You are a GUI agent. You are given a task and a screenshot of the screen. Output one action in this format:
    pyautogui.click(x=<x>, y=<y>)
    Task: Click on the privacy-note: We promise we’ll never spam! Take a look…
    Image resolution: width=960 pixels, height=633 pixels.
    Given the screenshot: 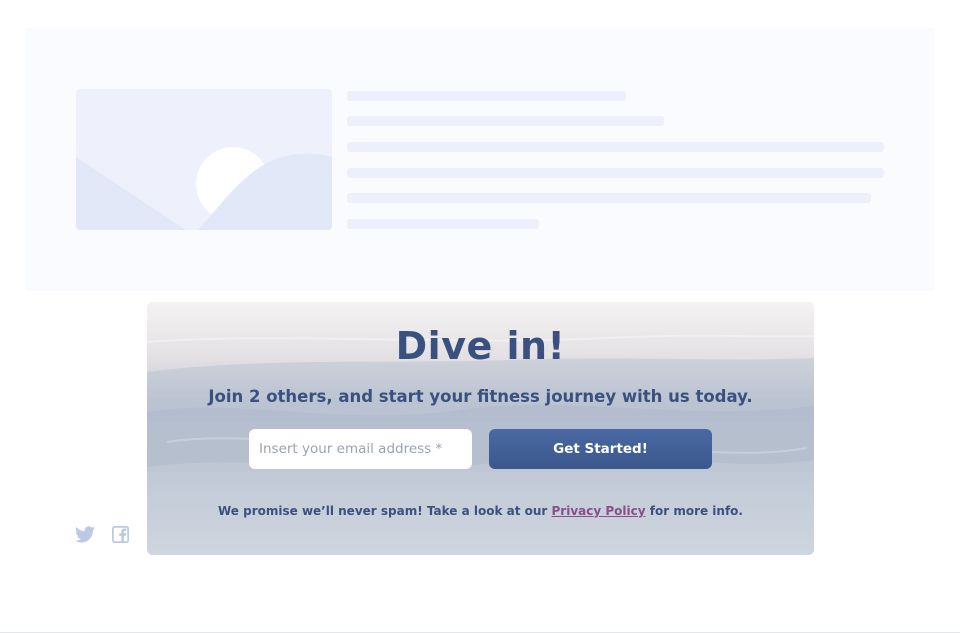 What is the action you would take?
    pyautogui.click(x=480, y=511)
    